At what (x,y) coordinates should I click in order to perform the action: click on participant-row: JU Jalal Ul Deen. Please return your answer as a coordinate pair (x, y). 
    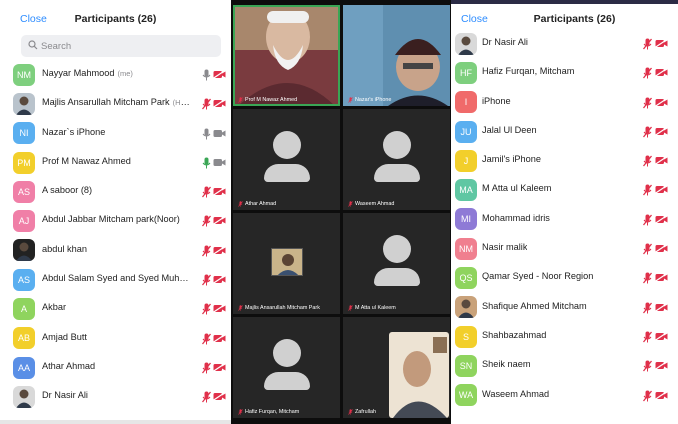
    Looking at the image, I should click on (564, 131).